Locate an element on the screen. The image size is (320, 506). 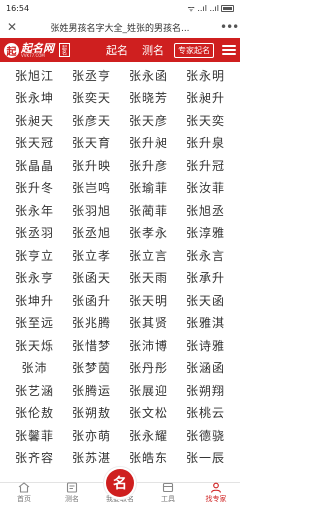
name-item: 张苏湛 is located at coordinates (91, 455).